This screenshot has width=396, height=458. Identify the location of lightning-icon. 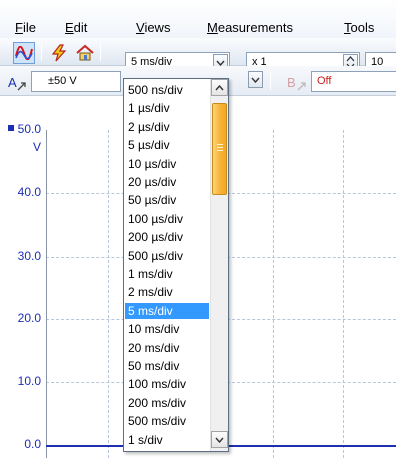
(59, 53).